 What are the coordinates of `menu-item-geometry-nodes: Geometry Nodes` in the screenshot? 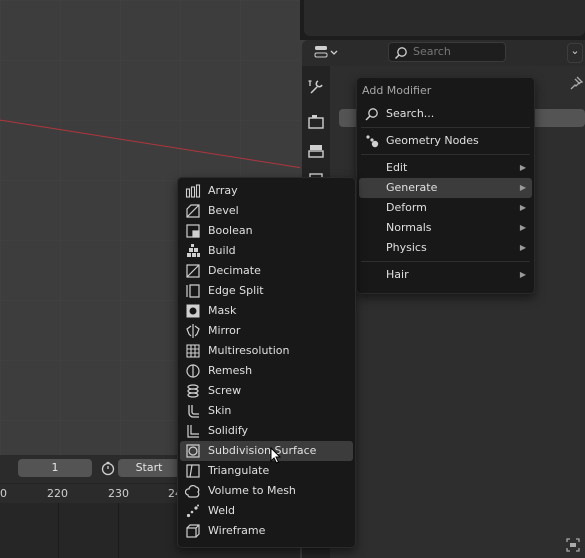 It's located at (445, 141).